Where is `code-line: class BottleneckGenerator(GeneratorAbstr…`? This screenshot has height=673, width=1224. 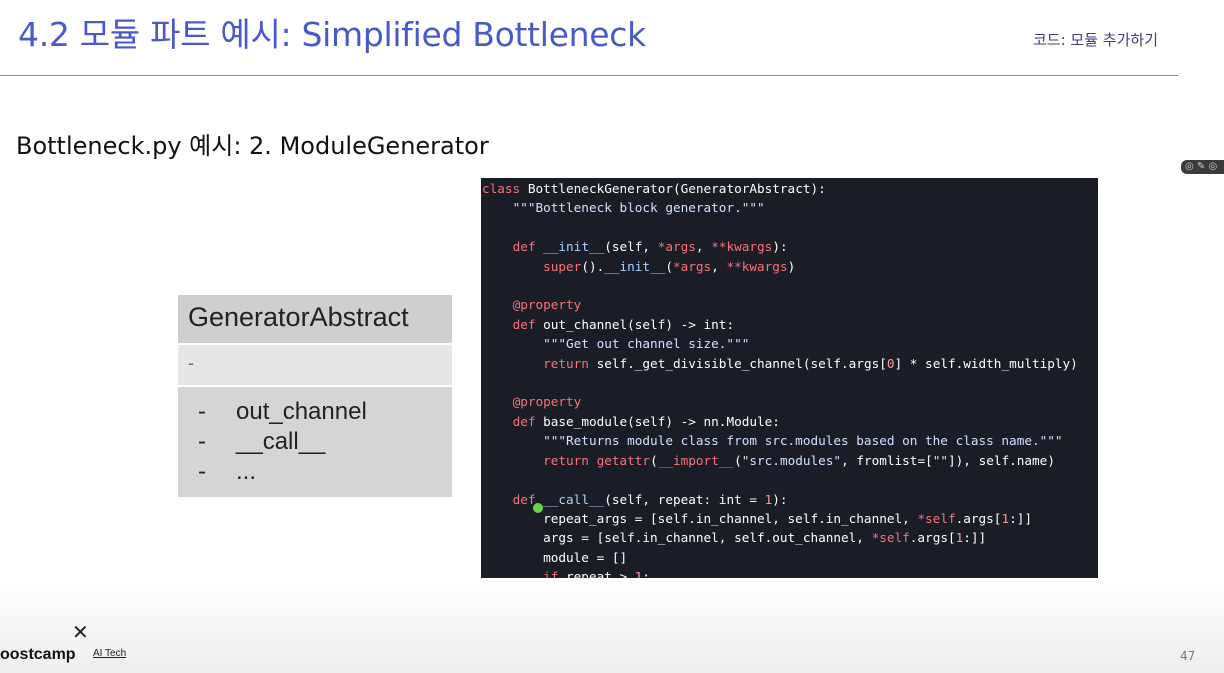 code-line: class BottleneckGenerator(GeneratorAbstr… is located at coordinates (654, 188).